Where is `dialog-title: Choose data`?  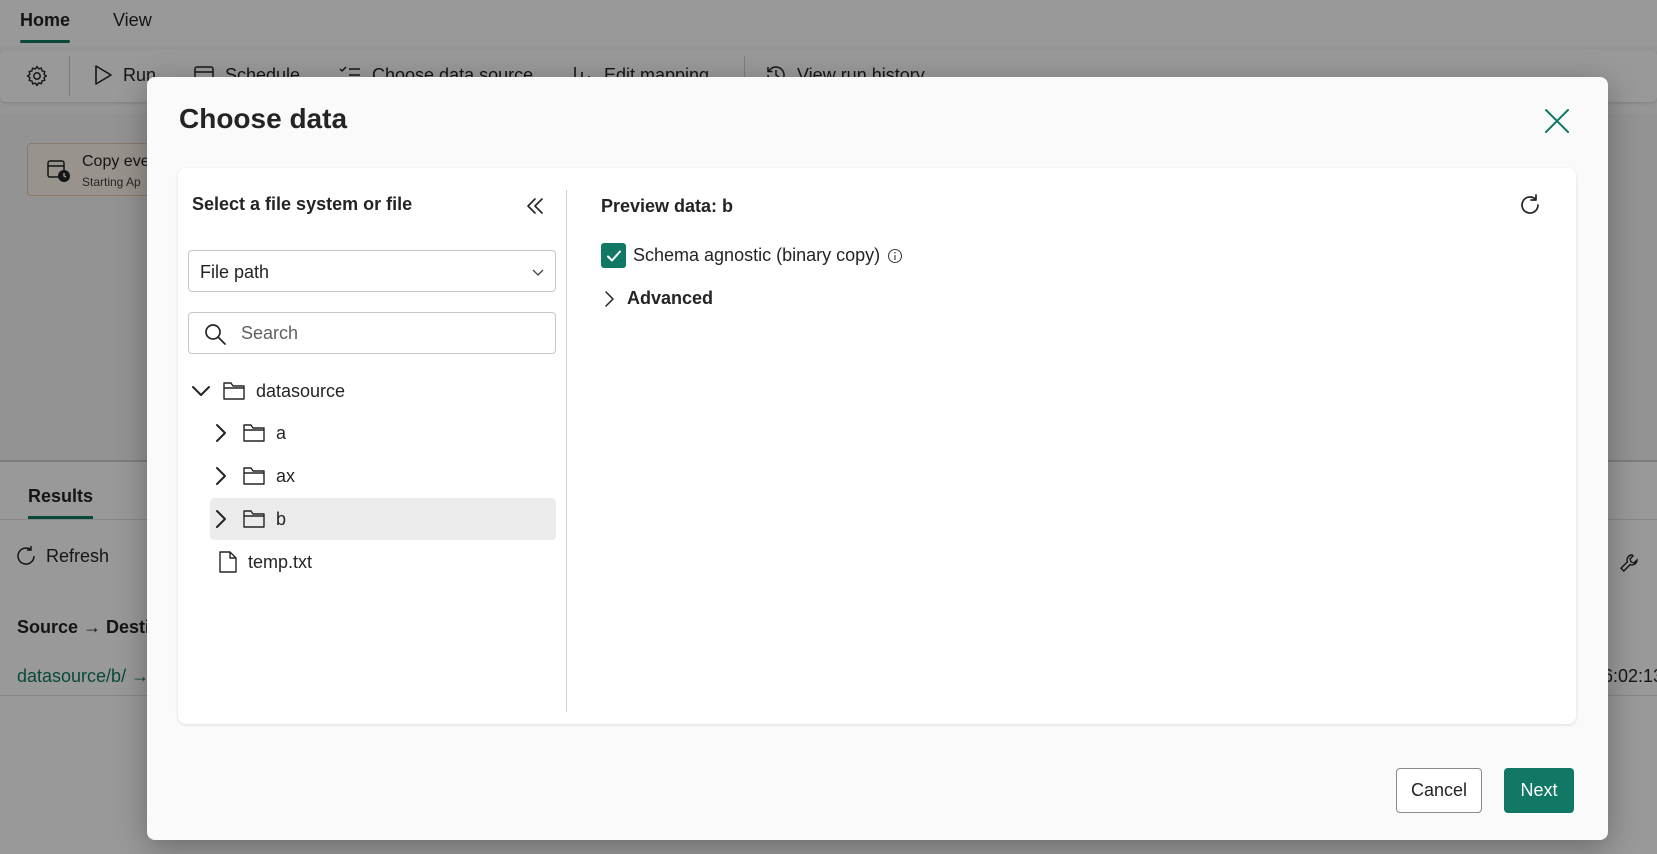
dialog-title: Choose data is located at coordinates (263, 118).